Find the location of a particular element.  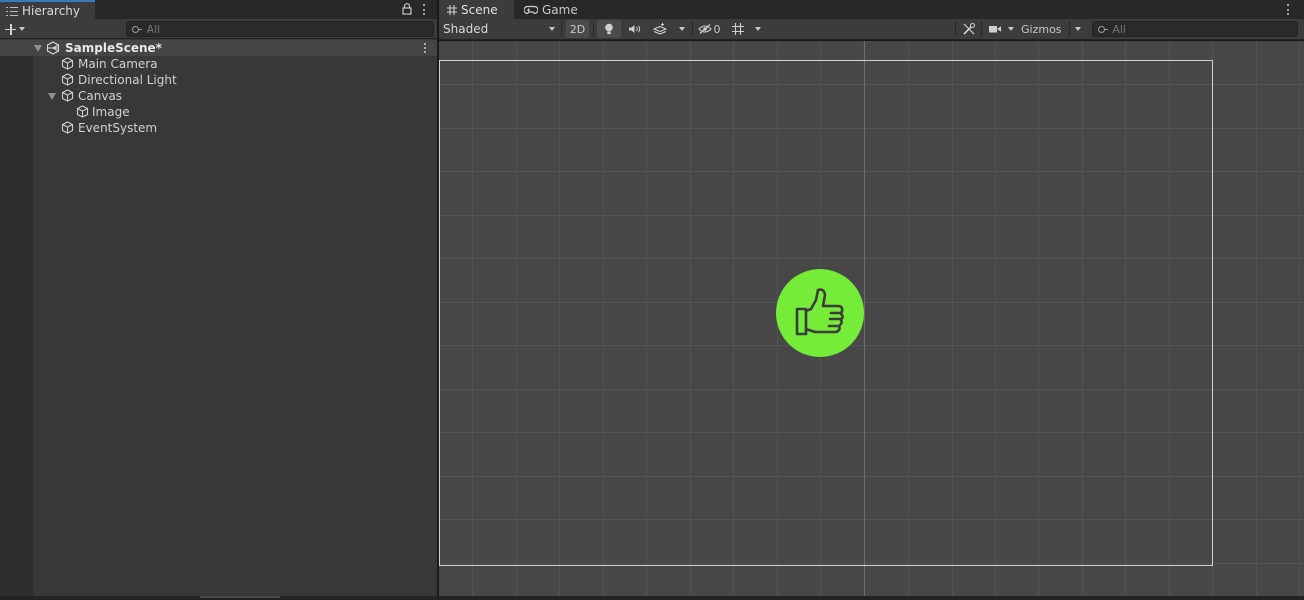

tools-icon is located at coordinates (969, 28).